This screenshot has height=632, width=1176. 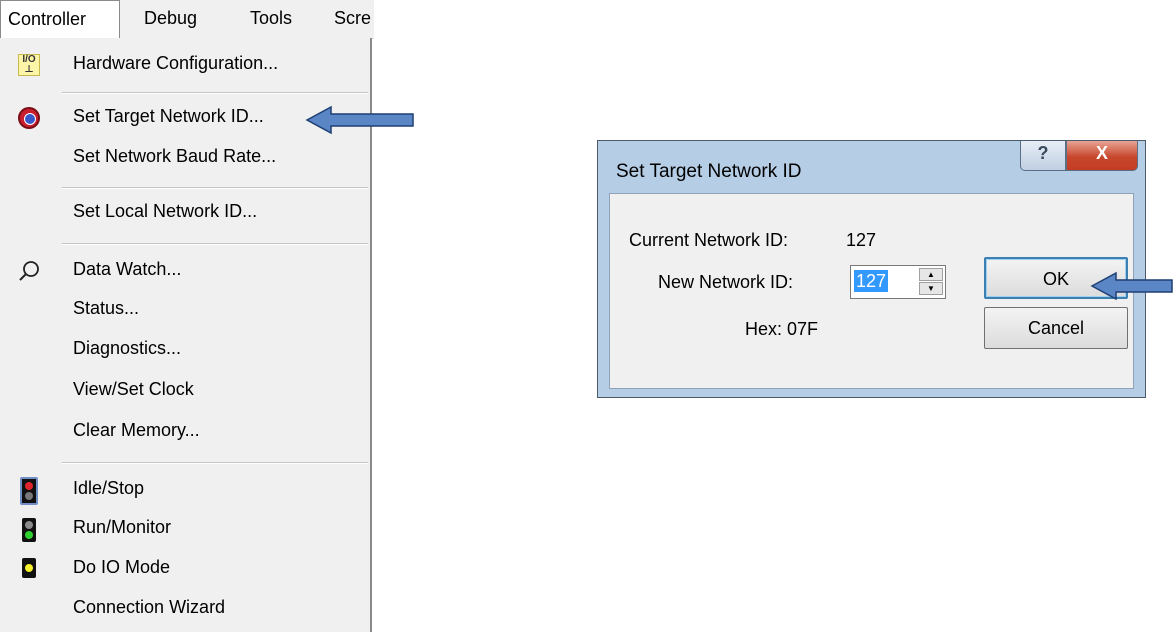 I want to click on menu-item-do-io-mode: Do IO Mode, so click(x=185, y=569).